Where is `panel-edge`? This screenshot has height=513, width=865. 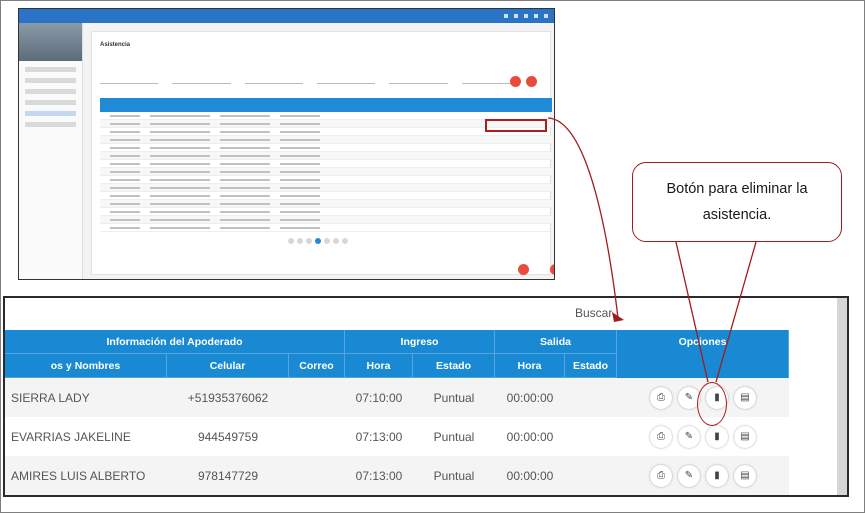 panel-edge is located at coordinates (842, 396).